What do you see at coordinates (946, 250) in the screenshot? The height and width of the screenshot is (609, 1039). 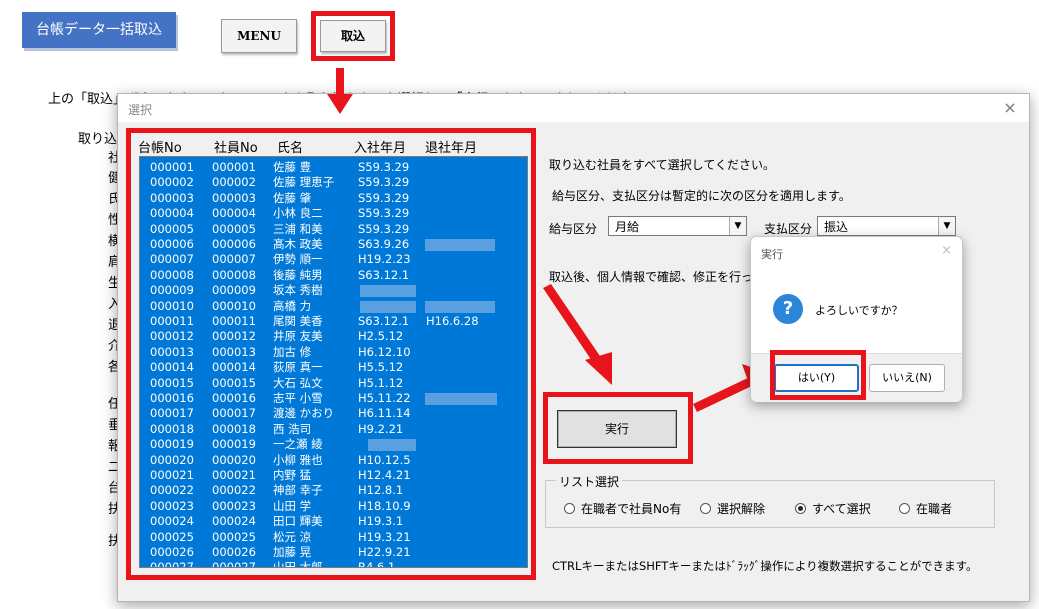 I see `close-icon: ×` at bounding box center [946, 250].